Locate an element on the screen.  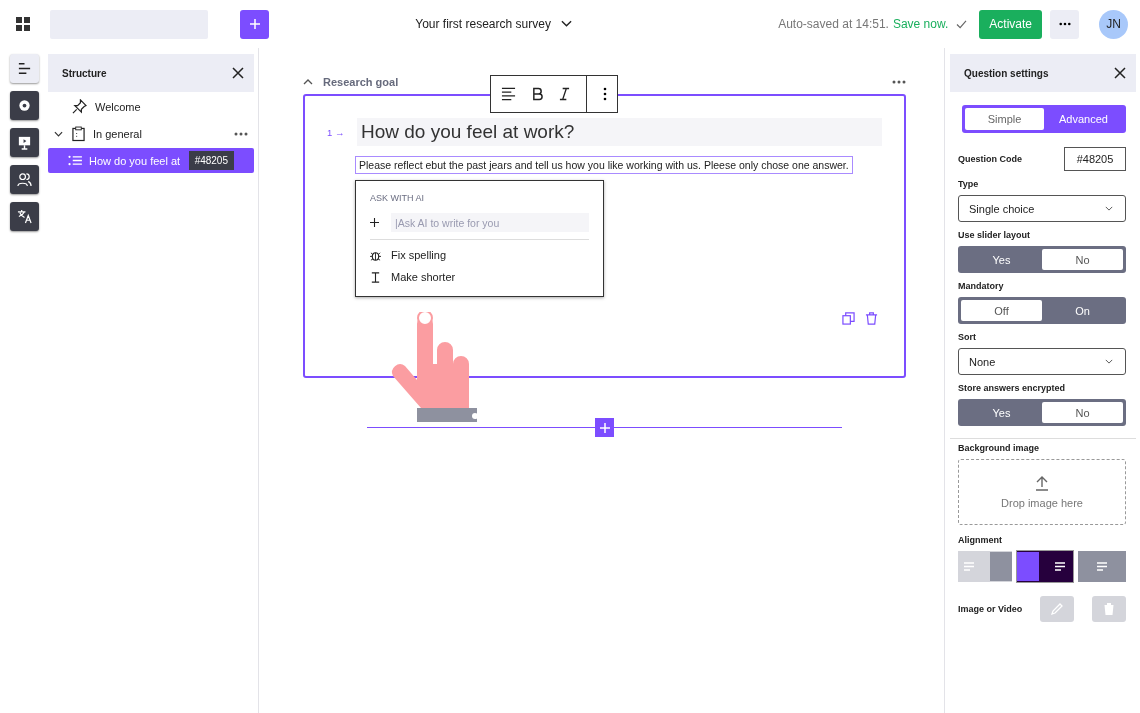
field-label: Alignment is located at coordinates (980, 540).